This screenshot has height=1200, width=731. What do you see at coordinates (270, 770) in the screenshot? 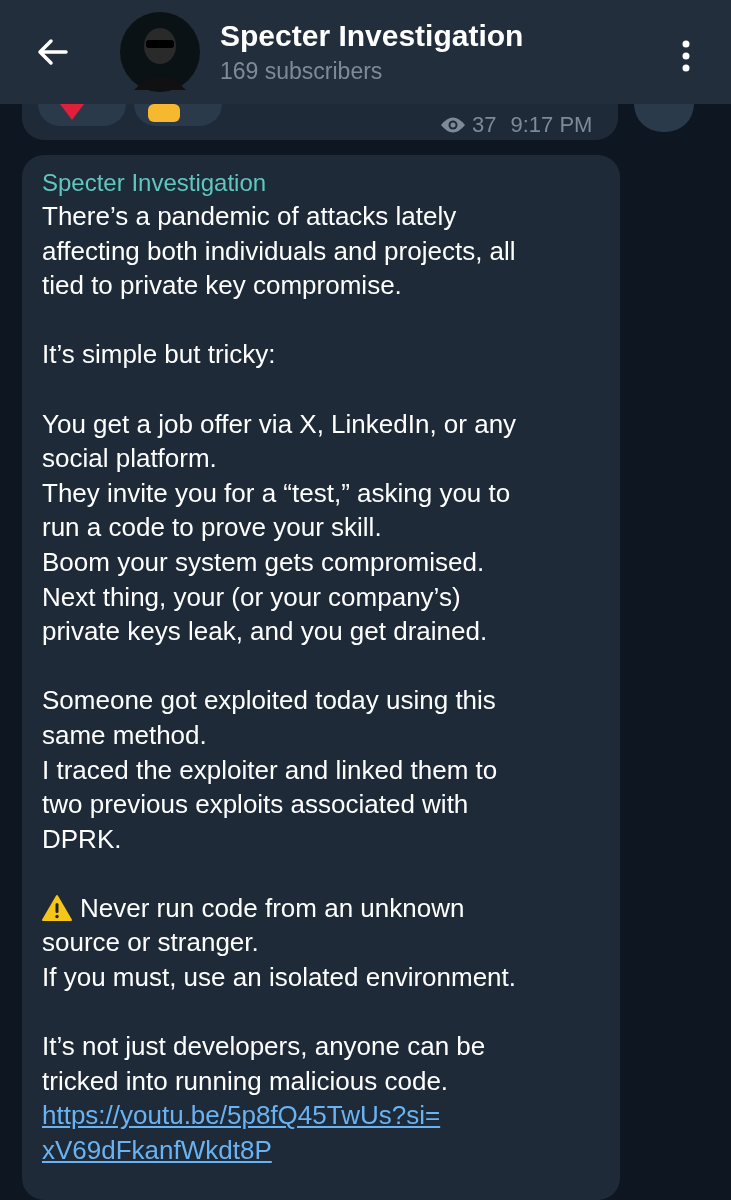
I see `message-paragraph: Someone got exploited today using this same method. I traced the exploiter and linked them to two previous exploits associated with DPRK.` at bounding box center [270, 770].